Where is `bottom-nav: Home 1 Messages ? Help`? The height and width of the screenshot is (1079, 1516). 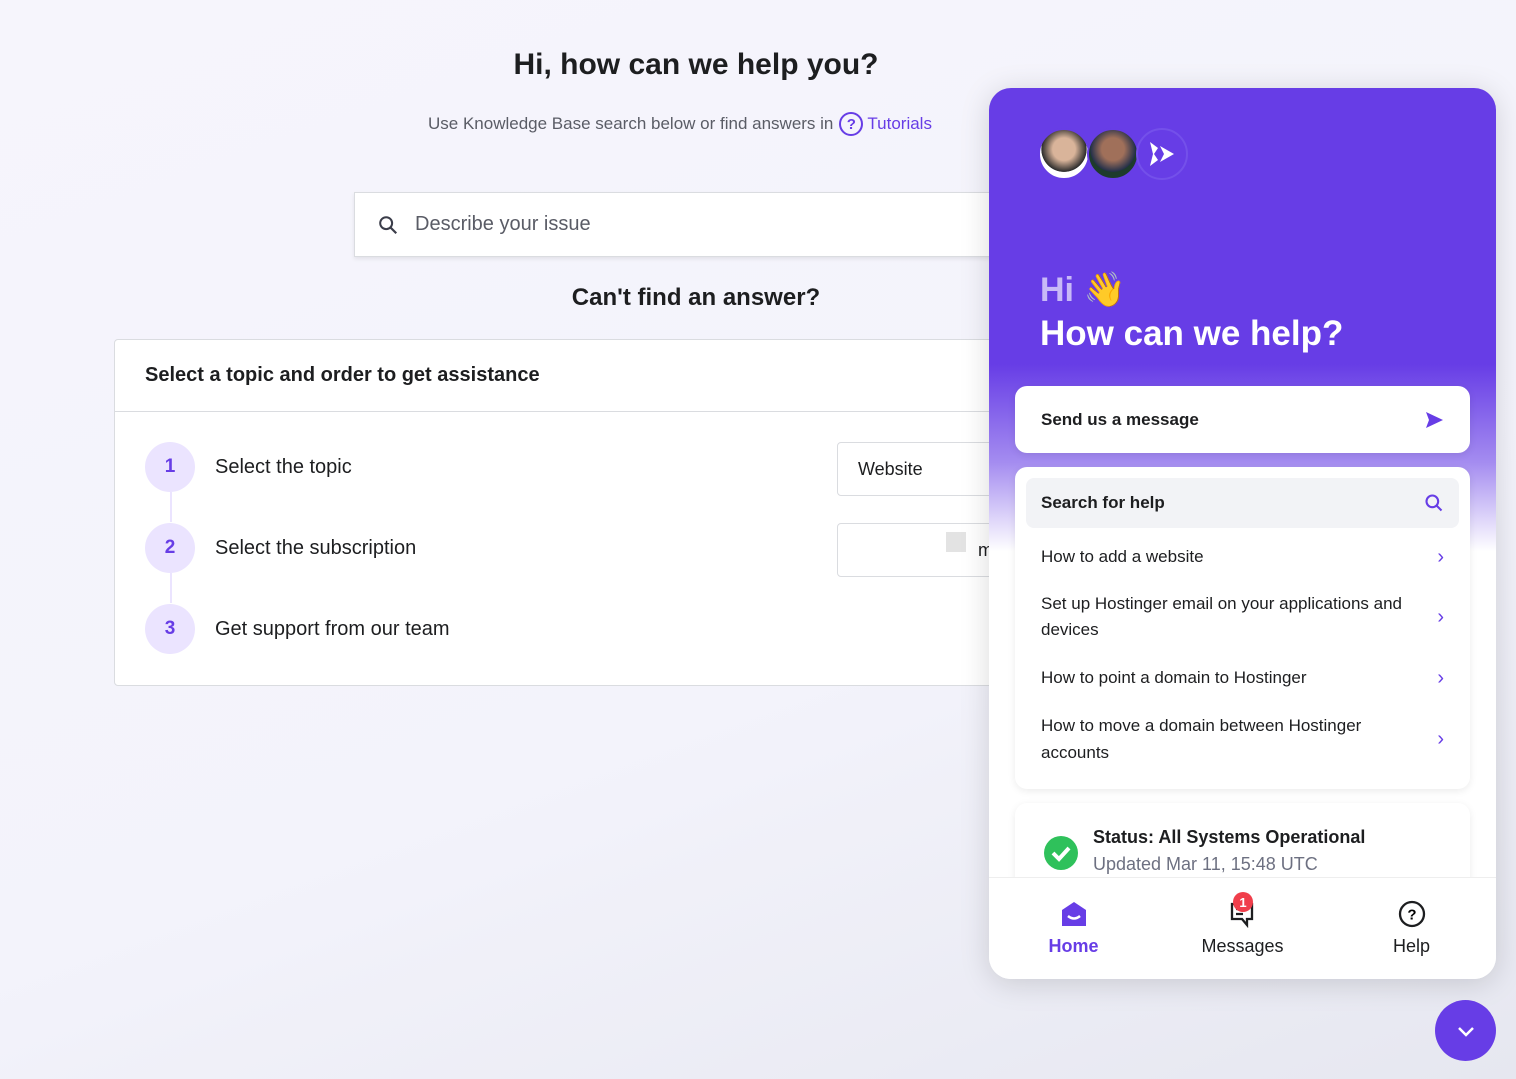 bottom-nav: Home 1 Messages ? Help is located at coordinates (1242, 928).